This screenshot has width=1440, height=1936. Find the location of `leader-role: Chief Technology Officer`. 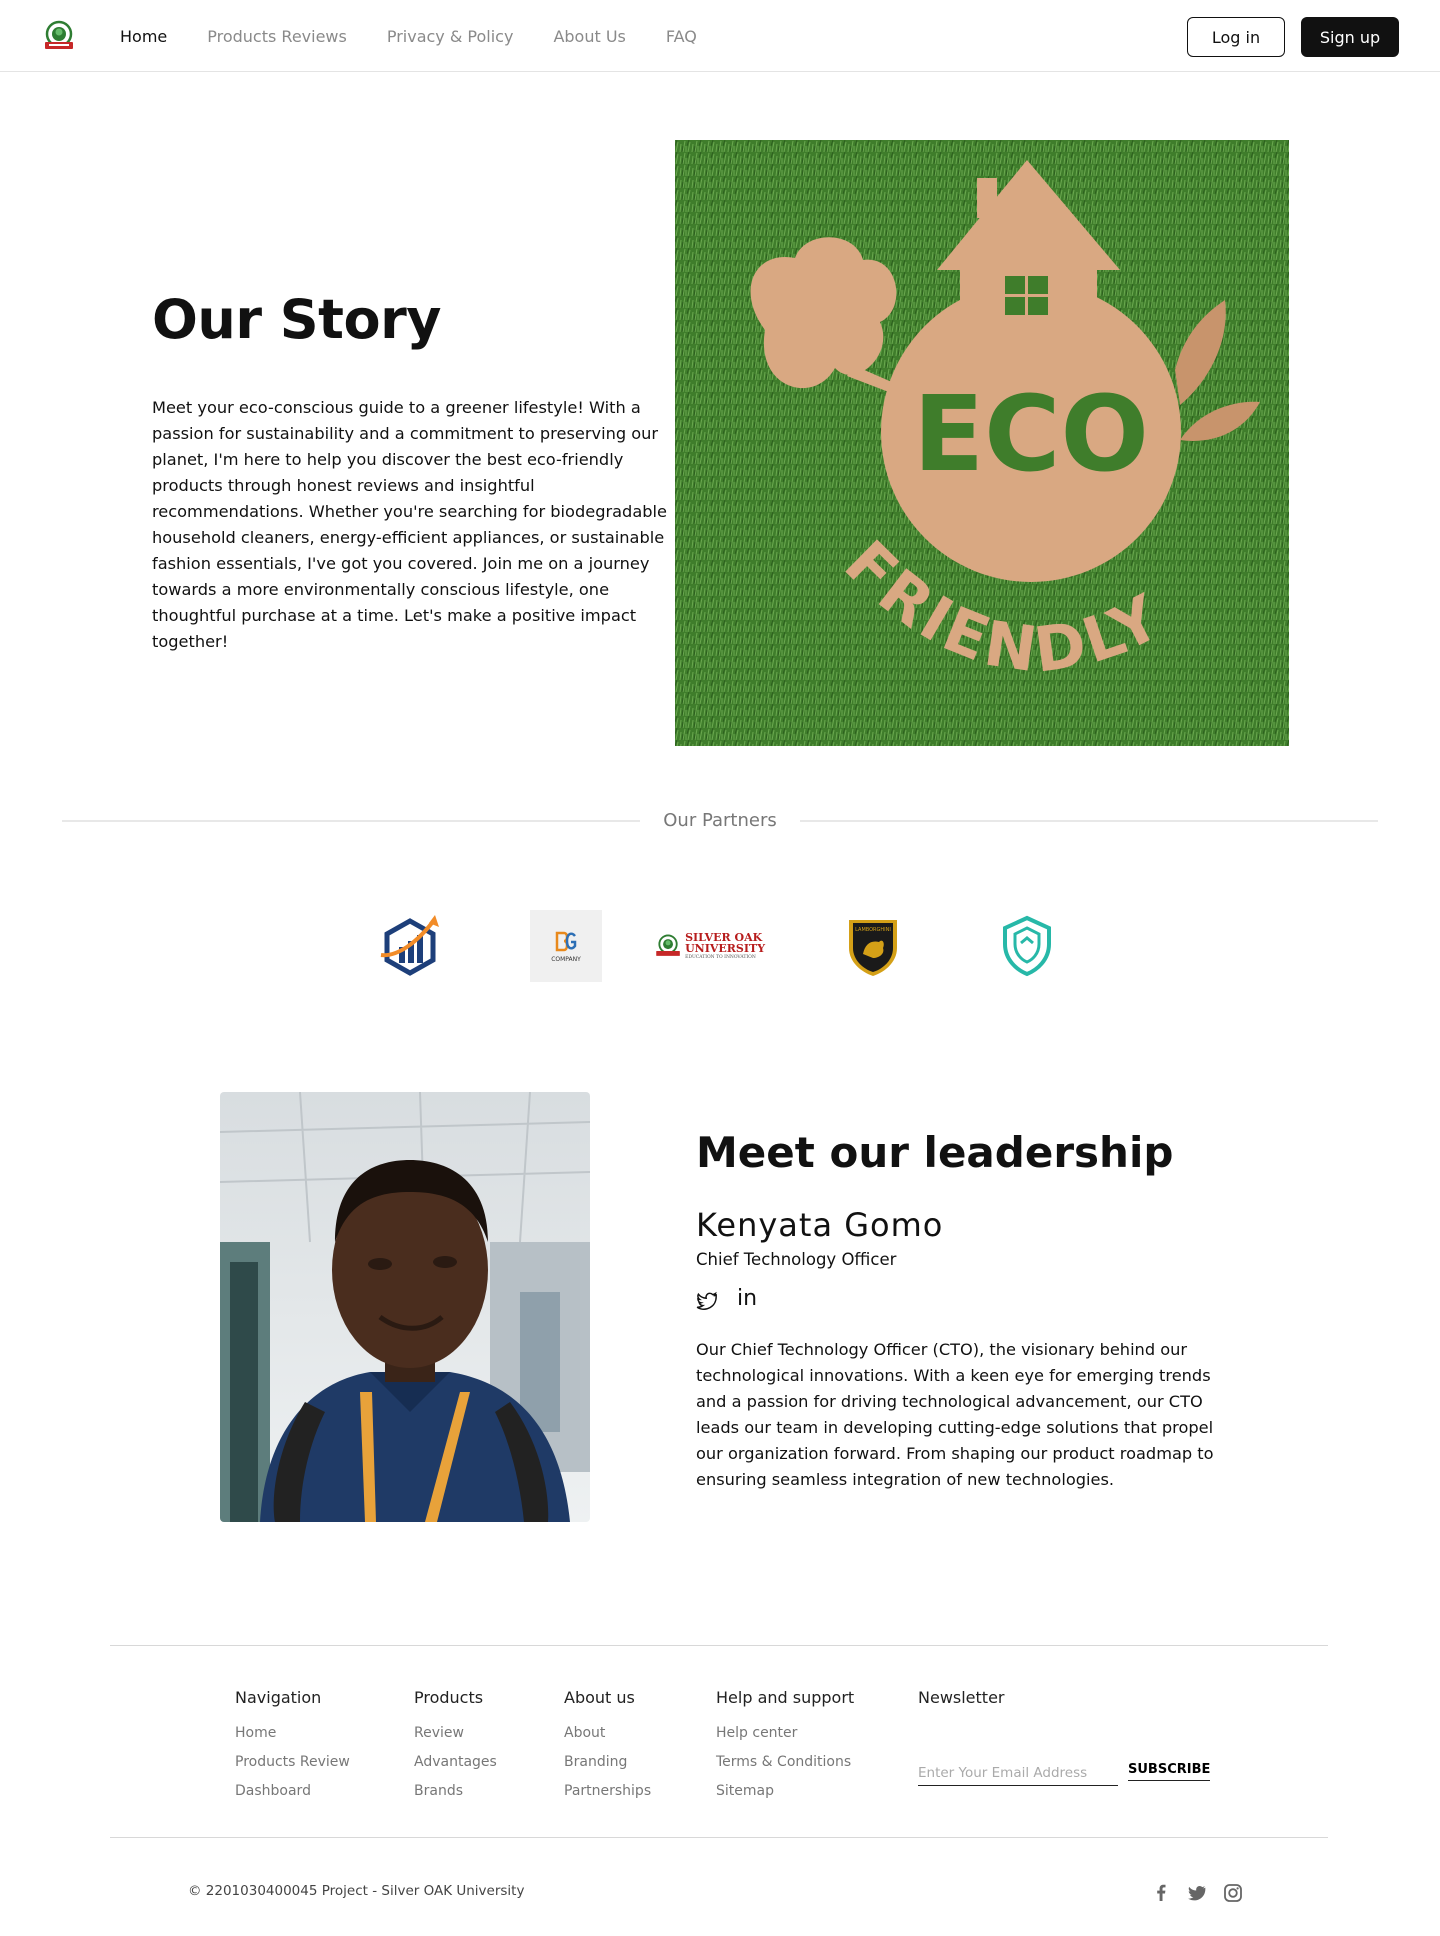

leader-role: Chief Technology Officer is located at coordinates (796, 1259).